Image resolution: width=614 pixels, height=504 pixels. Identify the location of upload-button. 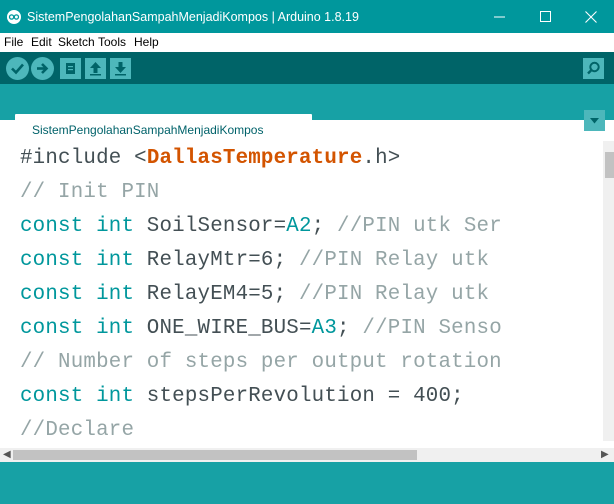
(42, 68).